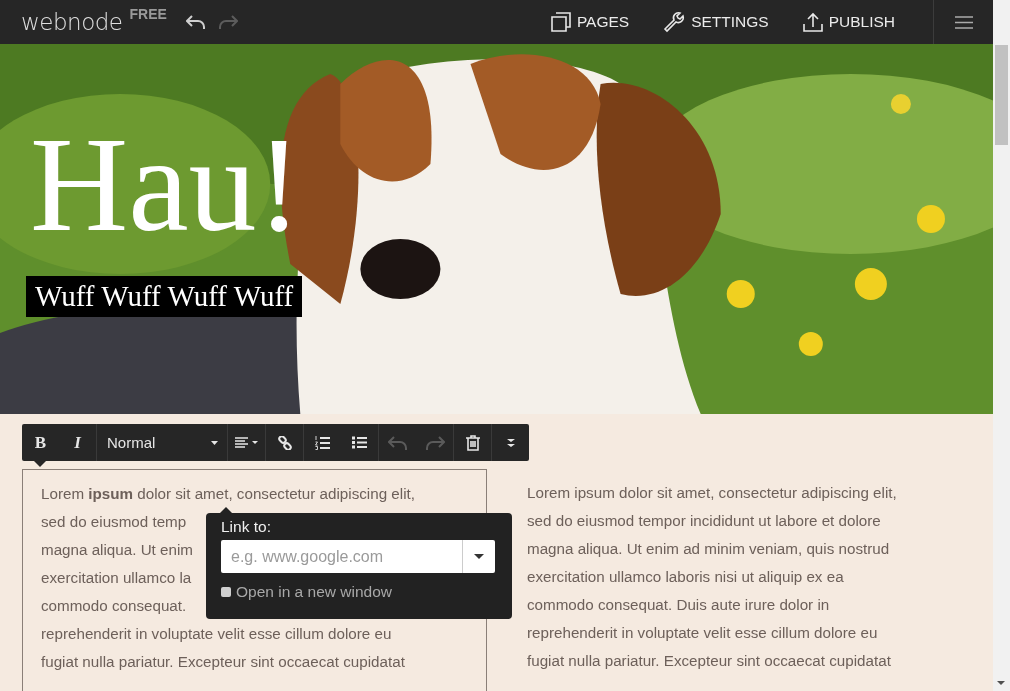 Image resolution: width=1010 pixels, height=691 pixels. I want to click on paragraph-line: sed do eiusmod tempor incididunt ut labore et dolore, so click(704, 521).